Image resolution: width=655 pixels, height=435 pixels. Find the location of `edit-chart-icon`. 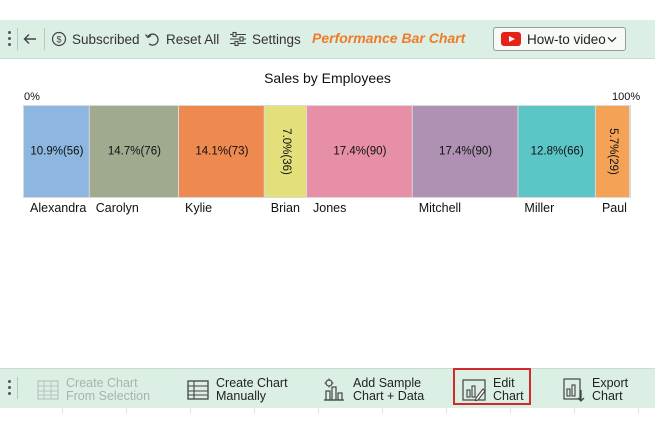

edit-chart-icon is located at coordinates (474, 390).